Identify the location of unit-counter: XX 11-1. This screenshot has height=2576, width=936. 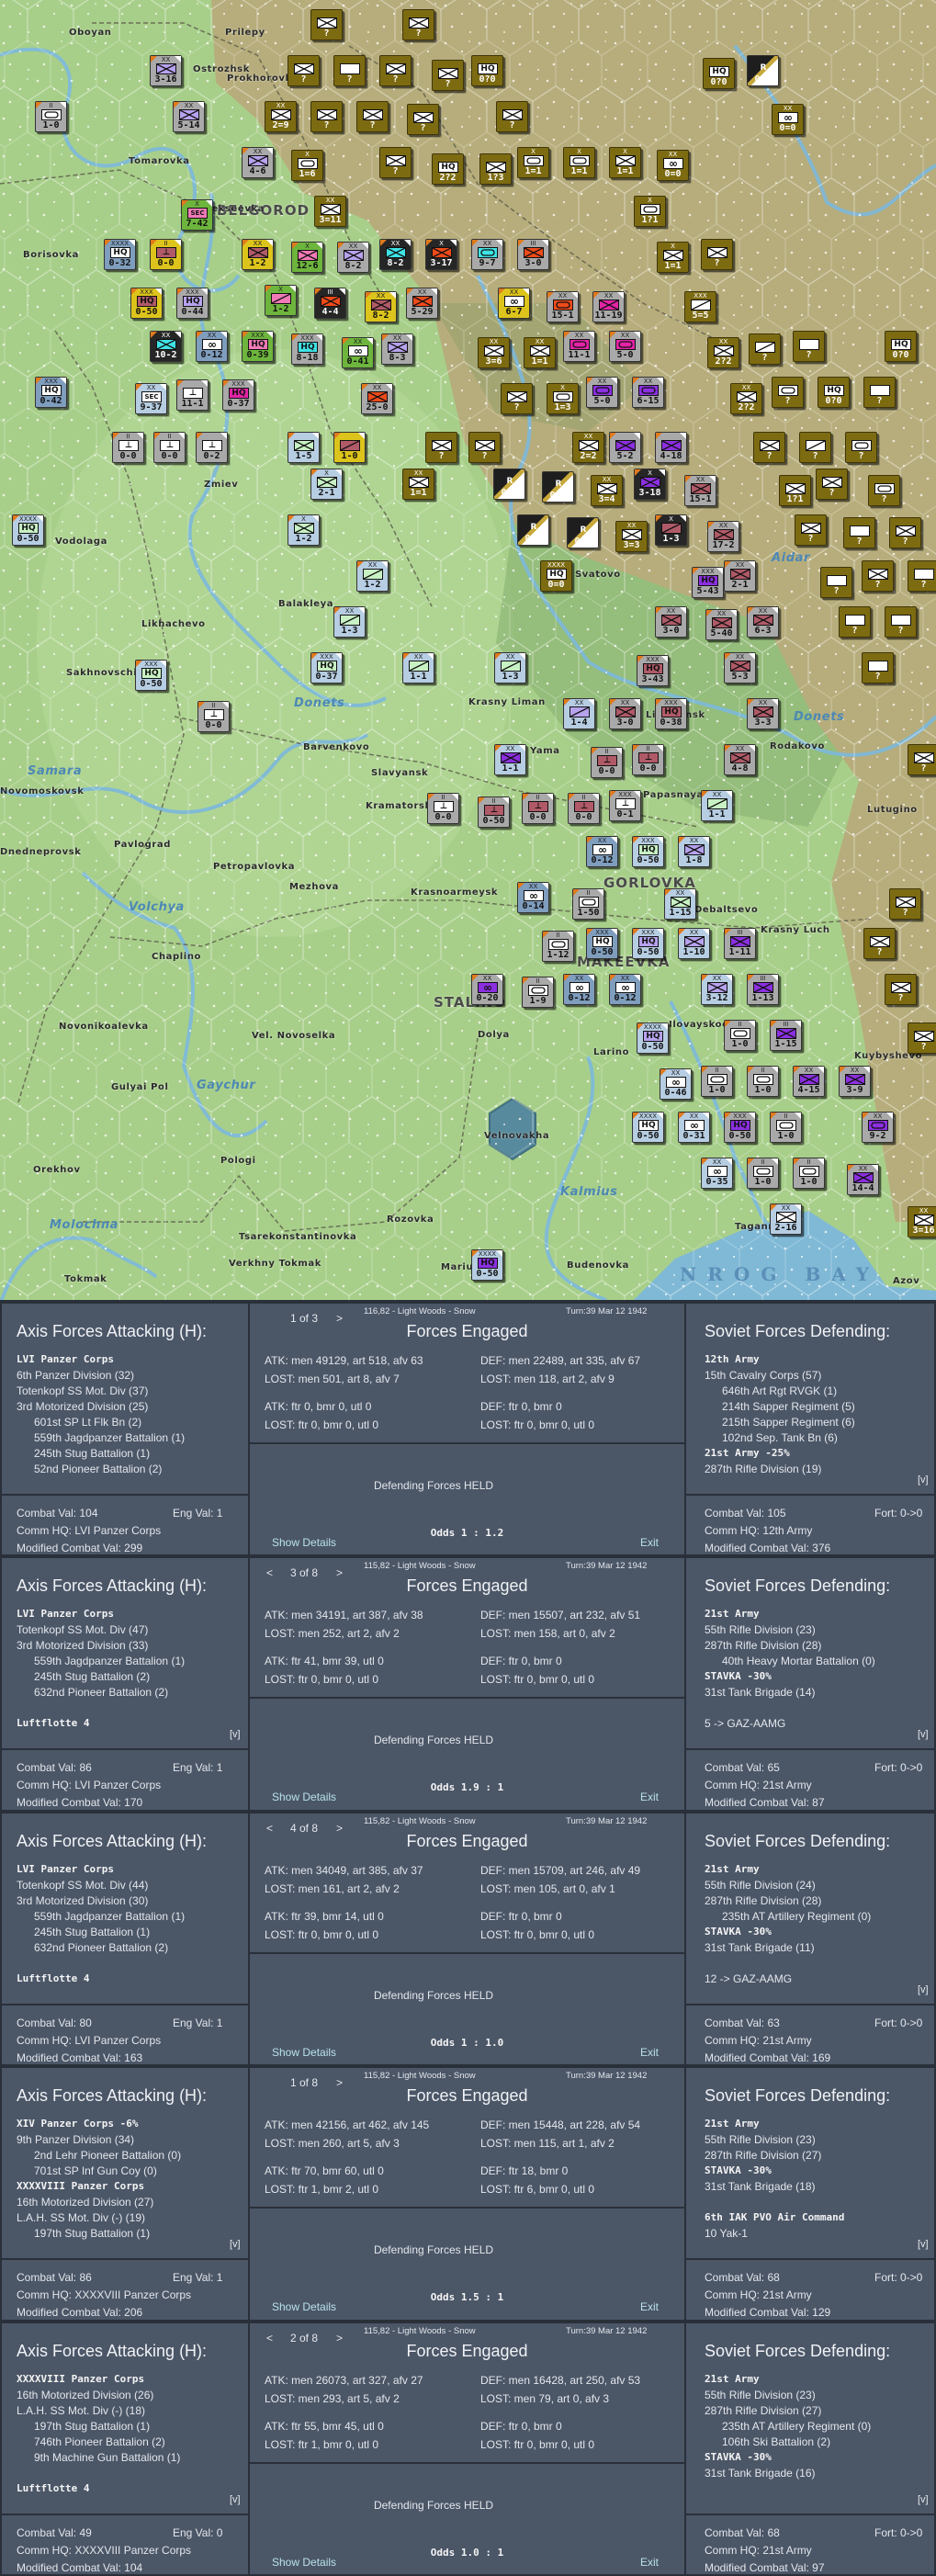
(579, 346).